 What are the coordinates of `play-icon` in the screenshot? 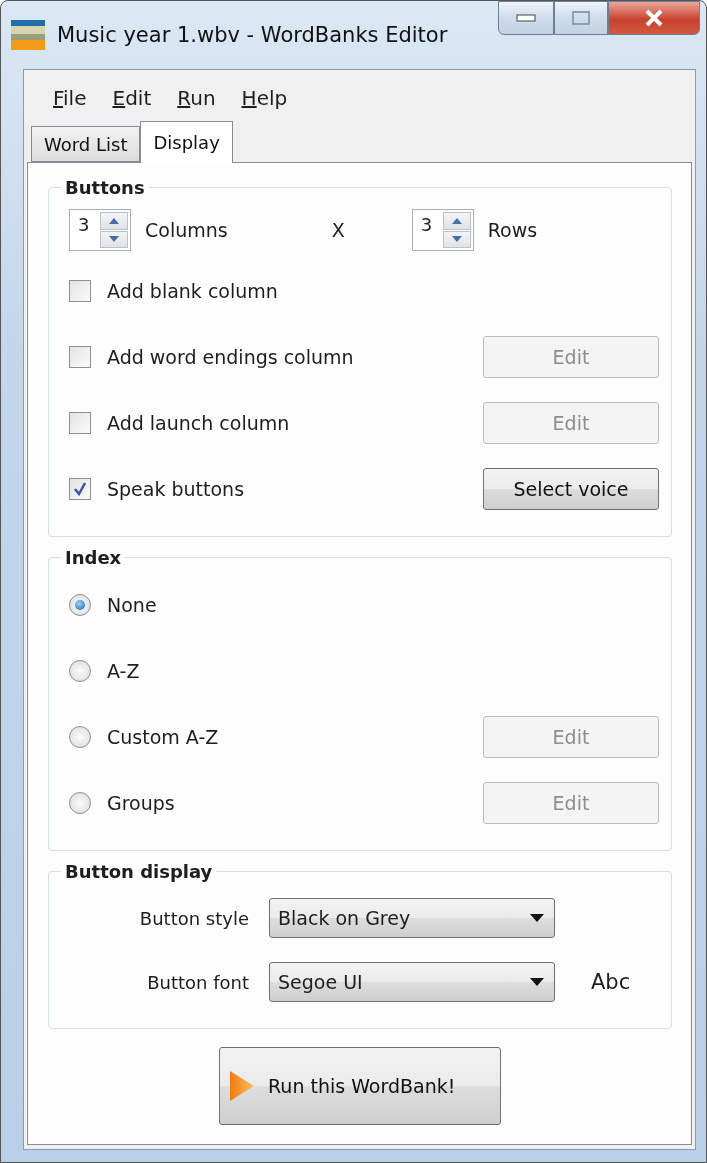 It's located at (242, 1086).